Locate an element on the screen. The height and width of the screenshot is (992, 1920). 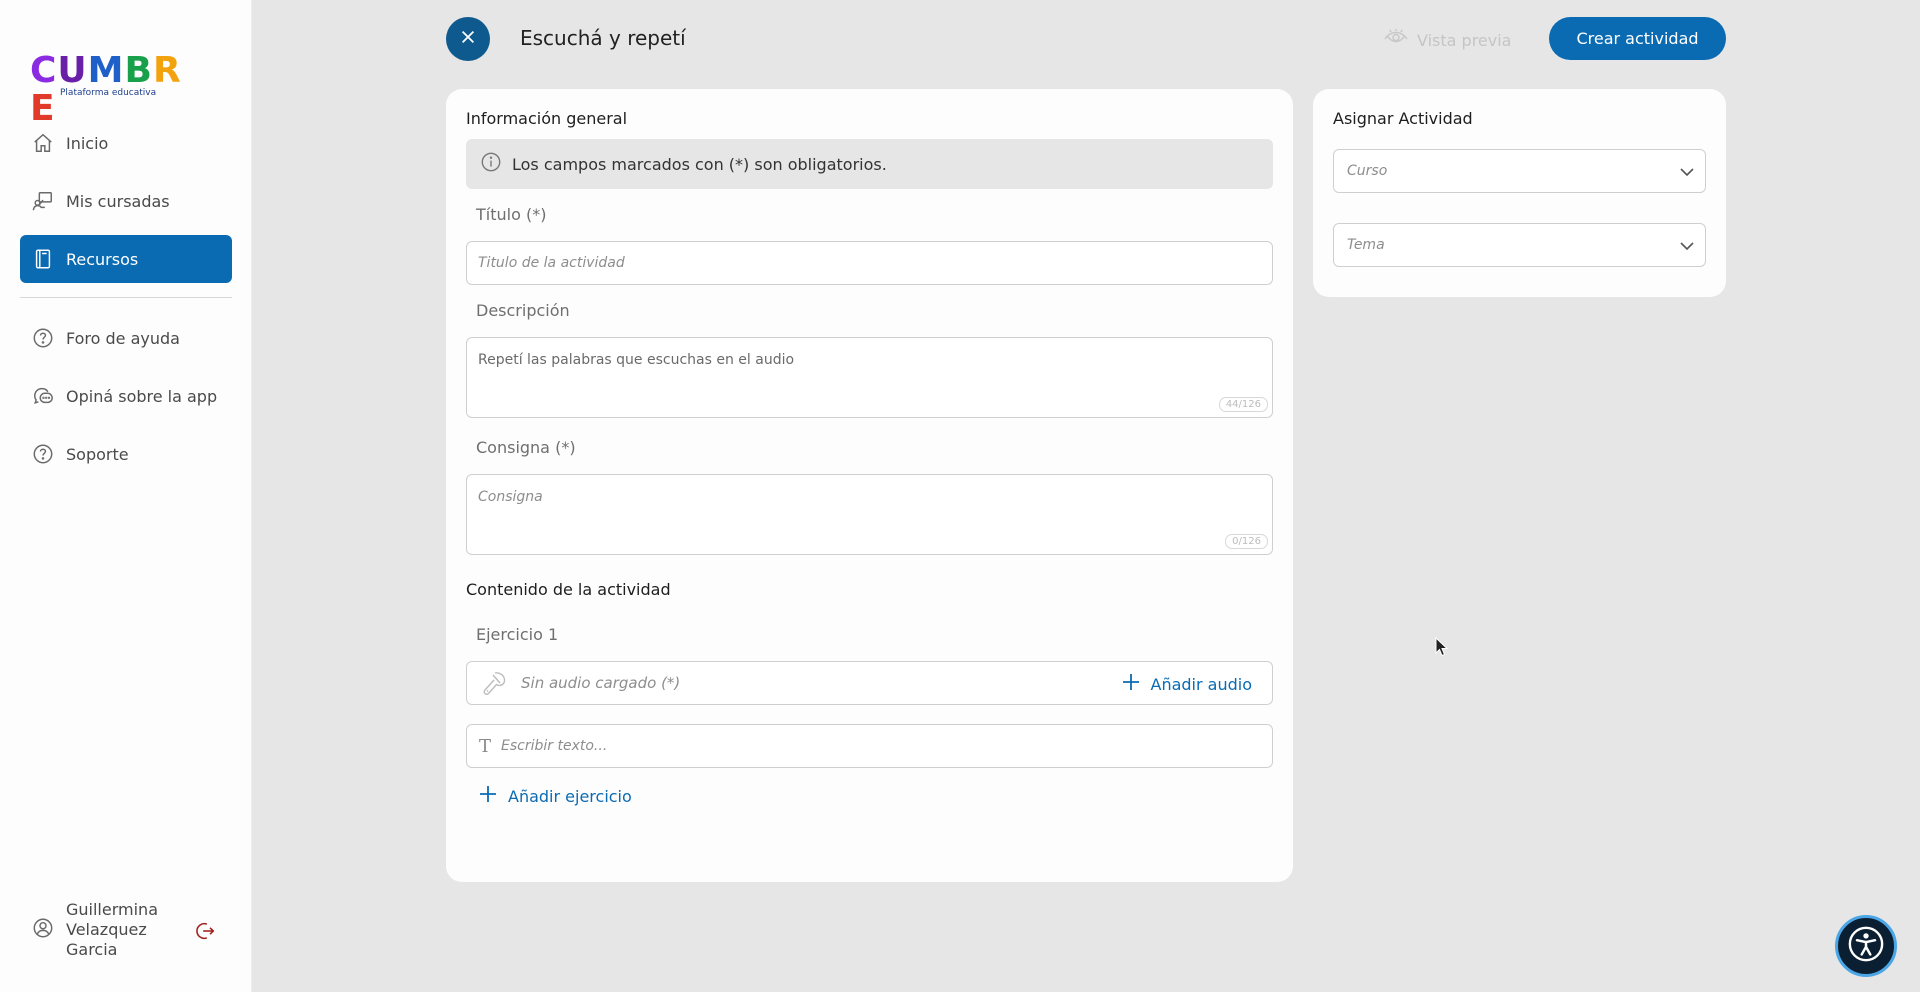
sidebar-item-label: Inicio is located at coordinates (87, 143).